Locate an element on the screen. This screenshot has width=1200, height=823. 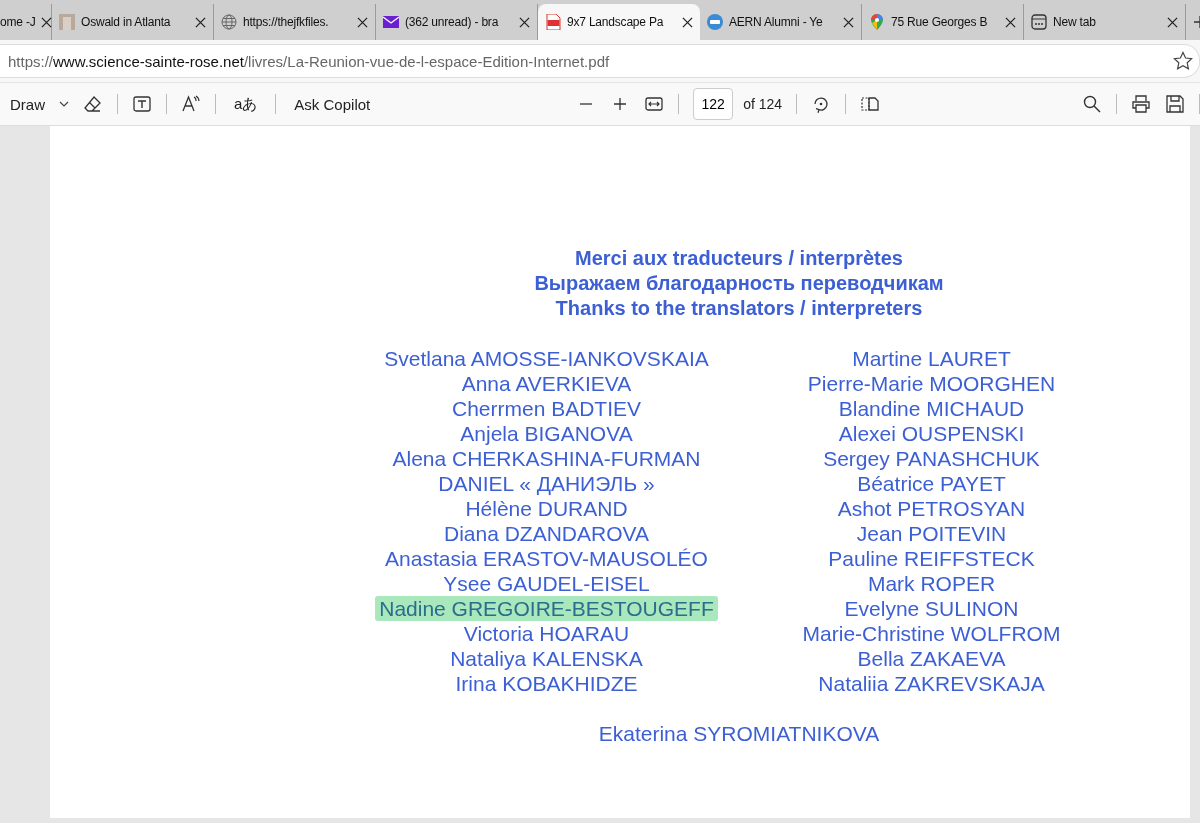
translator-name: Ysee GAUDEL-EISEL is located at coordinates (546, 583).